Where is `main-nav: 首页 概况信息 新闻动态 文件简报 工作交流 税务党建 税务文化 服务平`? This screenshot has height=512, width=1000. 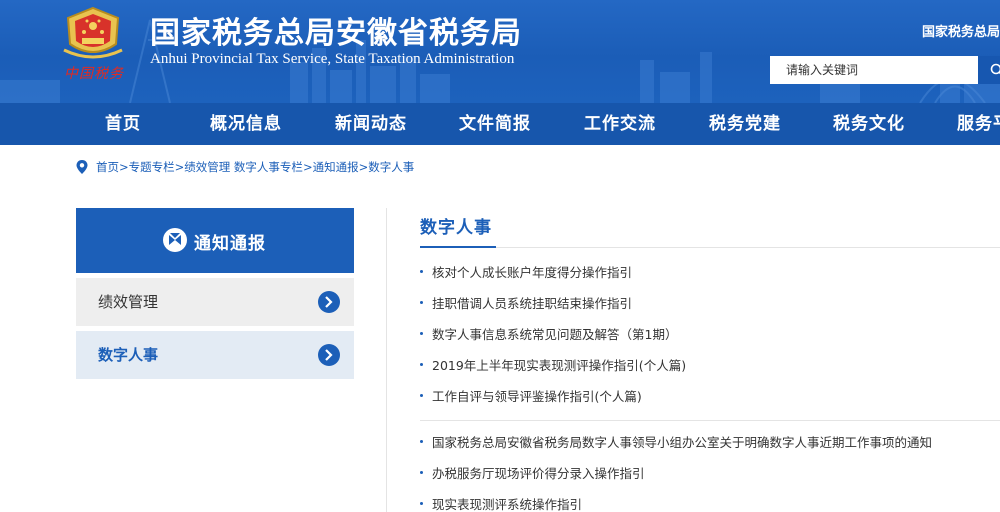
main-nav: 首页 概况信息 新闻动态 文件简报 工作交流 税务党建 税务文化 服务平 is located at coordinates (500, 124).